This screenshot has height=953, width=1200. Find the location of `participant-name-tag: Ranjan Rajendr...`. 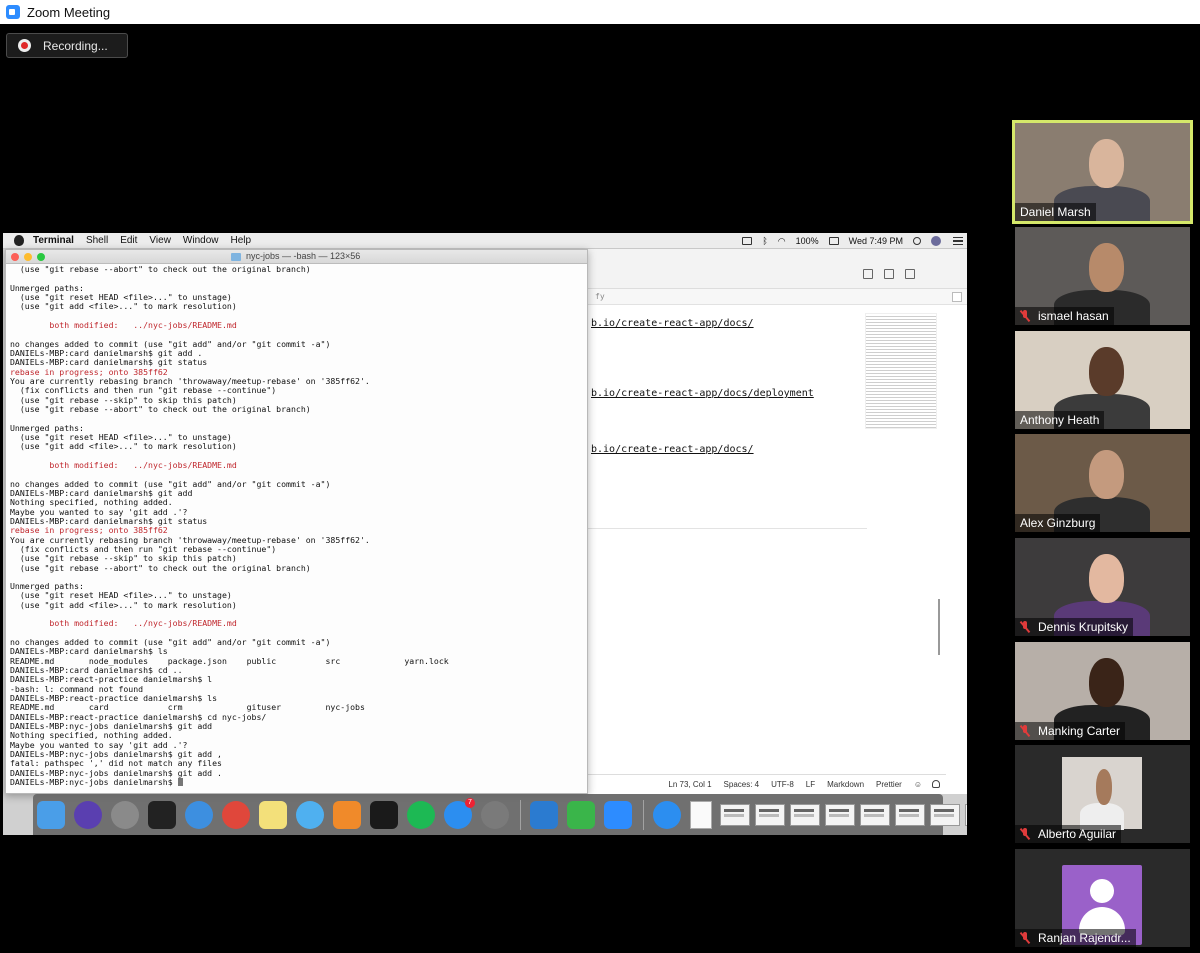

participant-name-tag: Ranjan Rajendr... is located at coordinates (1075, 938).